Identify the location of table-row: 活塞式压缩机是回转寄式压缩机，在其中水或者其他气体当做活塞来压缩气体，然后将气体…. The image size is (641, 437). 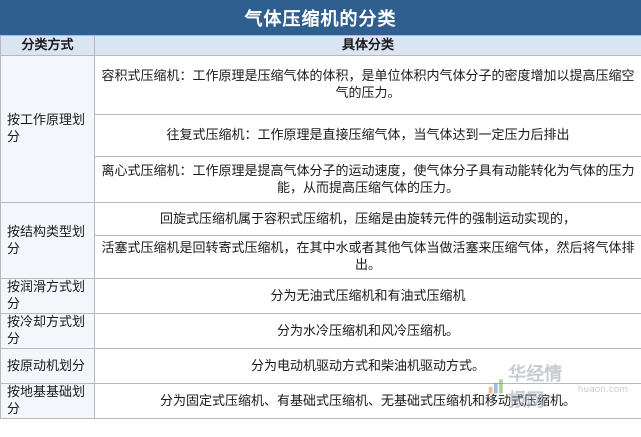
(321, 257).